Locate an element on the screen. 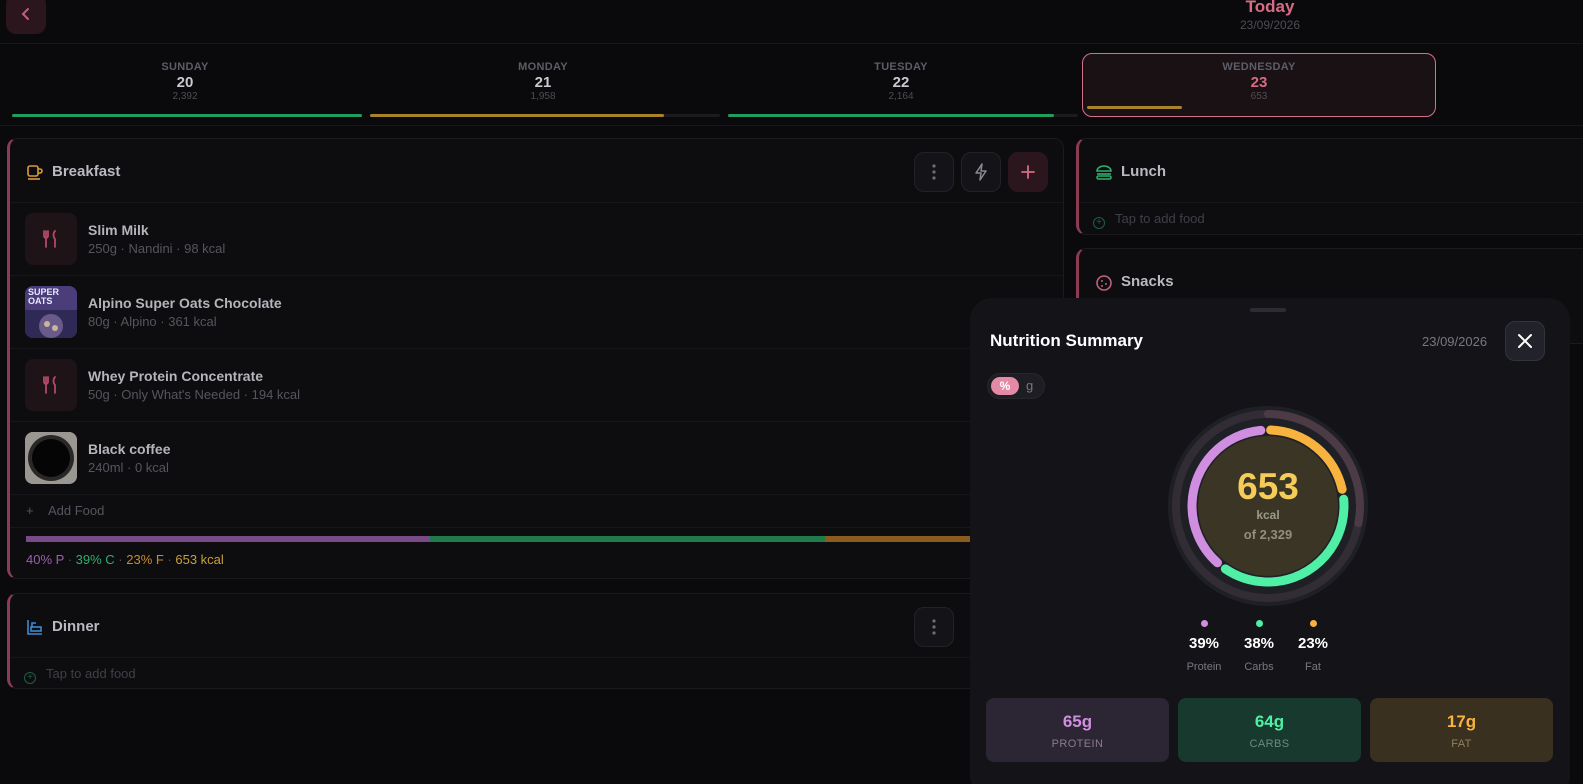 The height and width of the screenshot is (784, 1583). food-meta: 240ml · 0 kcal is located at coordinates (128, 467).